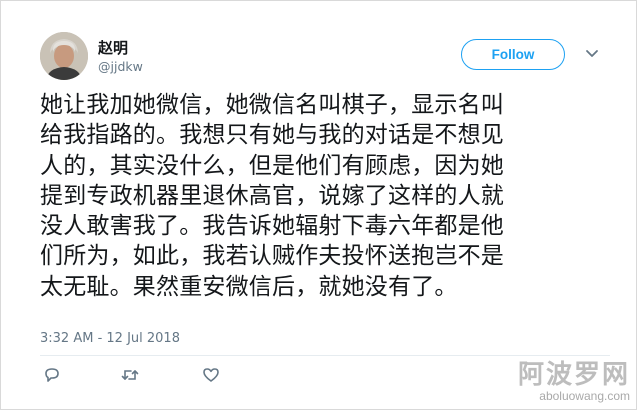 This screenshot has height=410, width=637. I want to click on divider, so click(325, 355).